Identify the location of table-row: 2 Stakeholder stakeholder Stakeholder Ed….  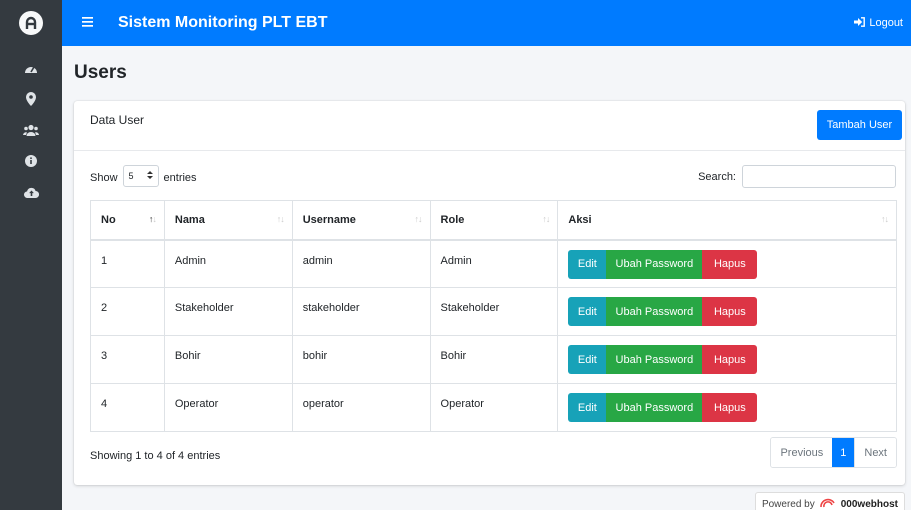
(493, 311).